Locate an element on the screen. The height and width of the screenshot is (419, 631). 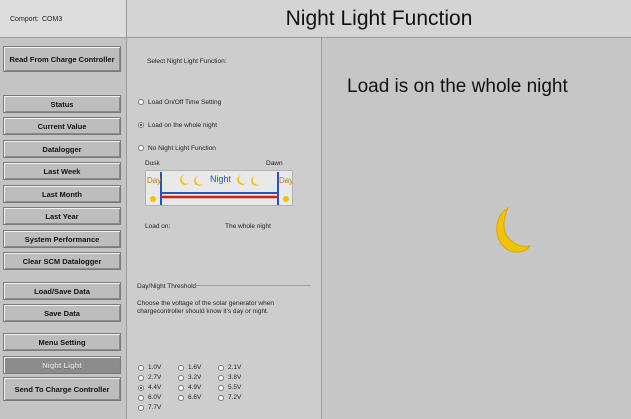
voltage-radio-3-8v is located at coordinates (221, 378).